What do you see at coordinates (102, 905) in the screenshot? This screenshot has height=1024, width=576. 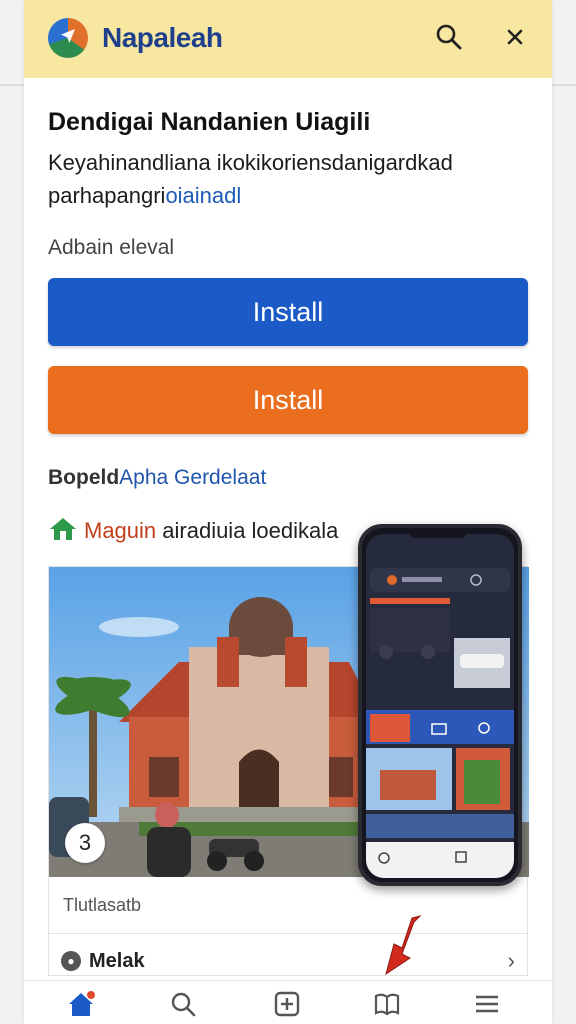 I see `card-caption: Tlutlasatb` at bounding box center [102, 905].